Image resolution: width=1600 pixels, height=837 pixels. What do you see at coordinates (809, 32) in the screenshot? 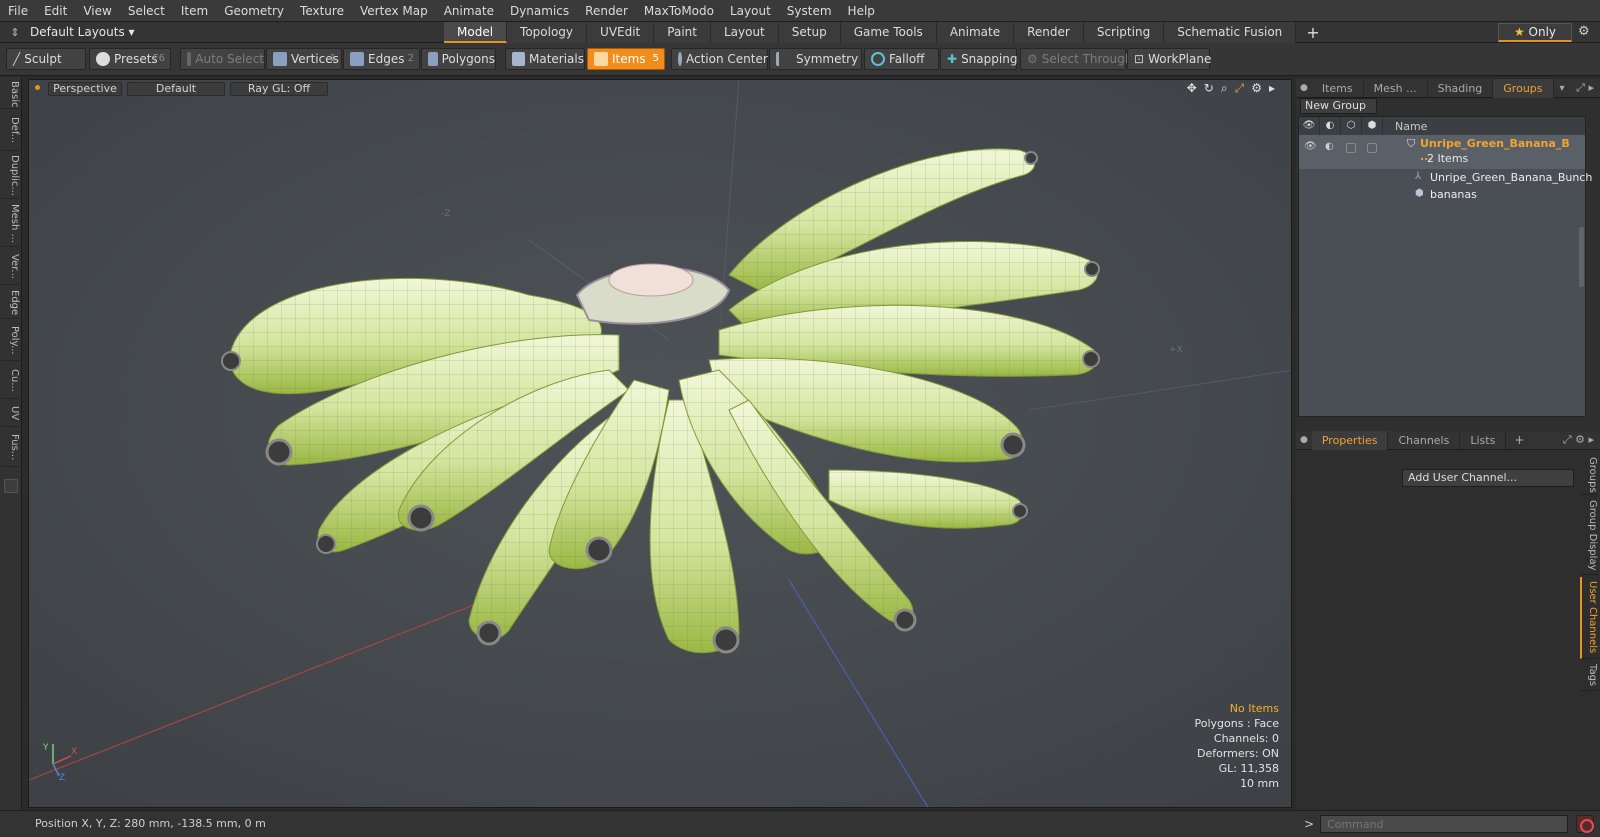
I see `tab-setup: Setup` at bounding box center [809, 32].